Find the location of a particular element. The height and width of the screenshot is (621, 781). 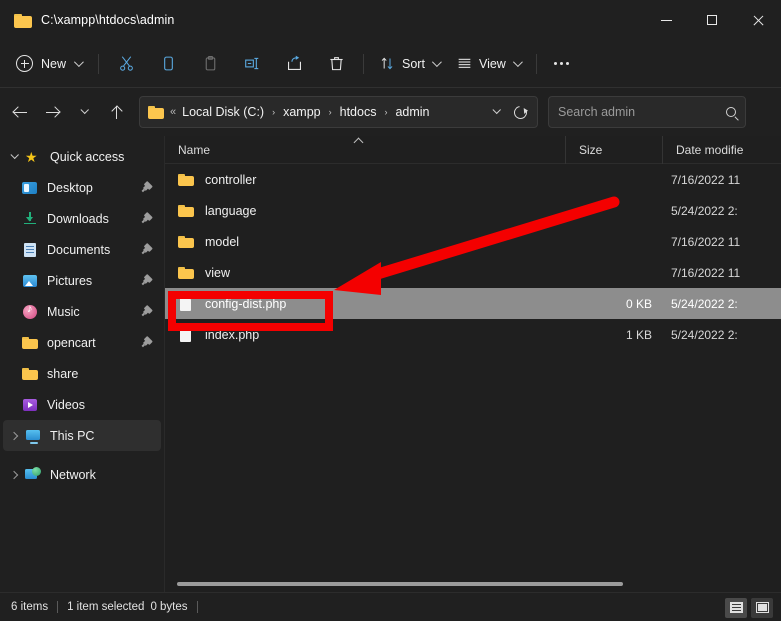

recent-locations-button is located at coordinates (84, 112).